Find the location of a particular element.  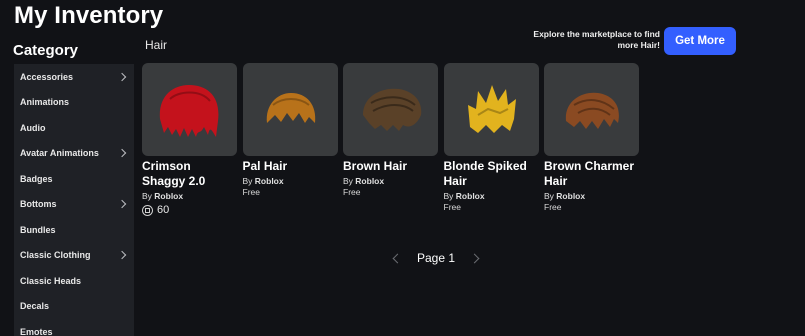

sidebar-item-label: Accessories is located at coordinates (47, 76).